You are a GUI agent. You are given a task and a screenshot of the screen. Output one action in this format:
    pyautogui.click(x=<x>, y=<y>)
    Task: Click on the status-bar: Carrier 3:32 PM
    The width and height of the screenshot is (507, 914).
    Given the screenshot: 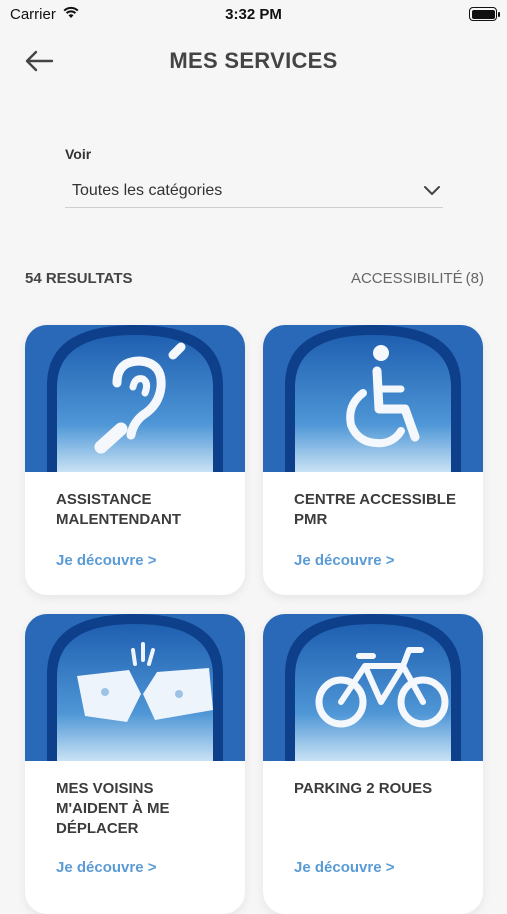 What is the action you would take?
    pyautogui.click(x=253, y=14)
    